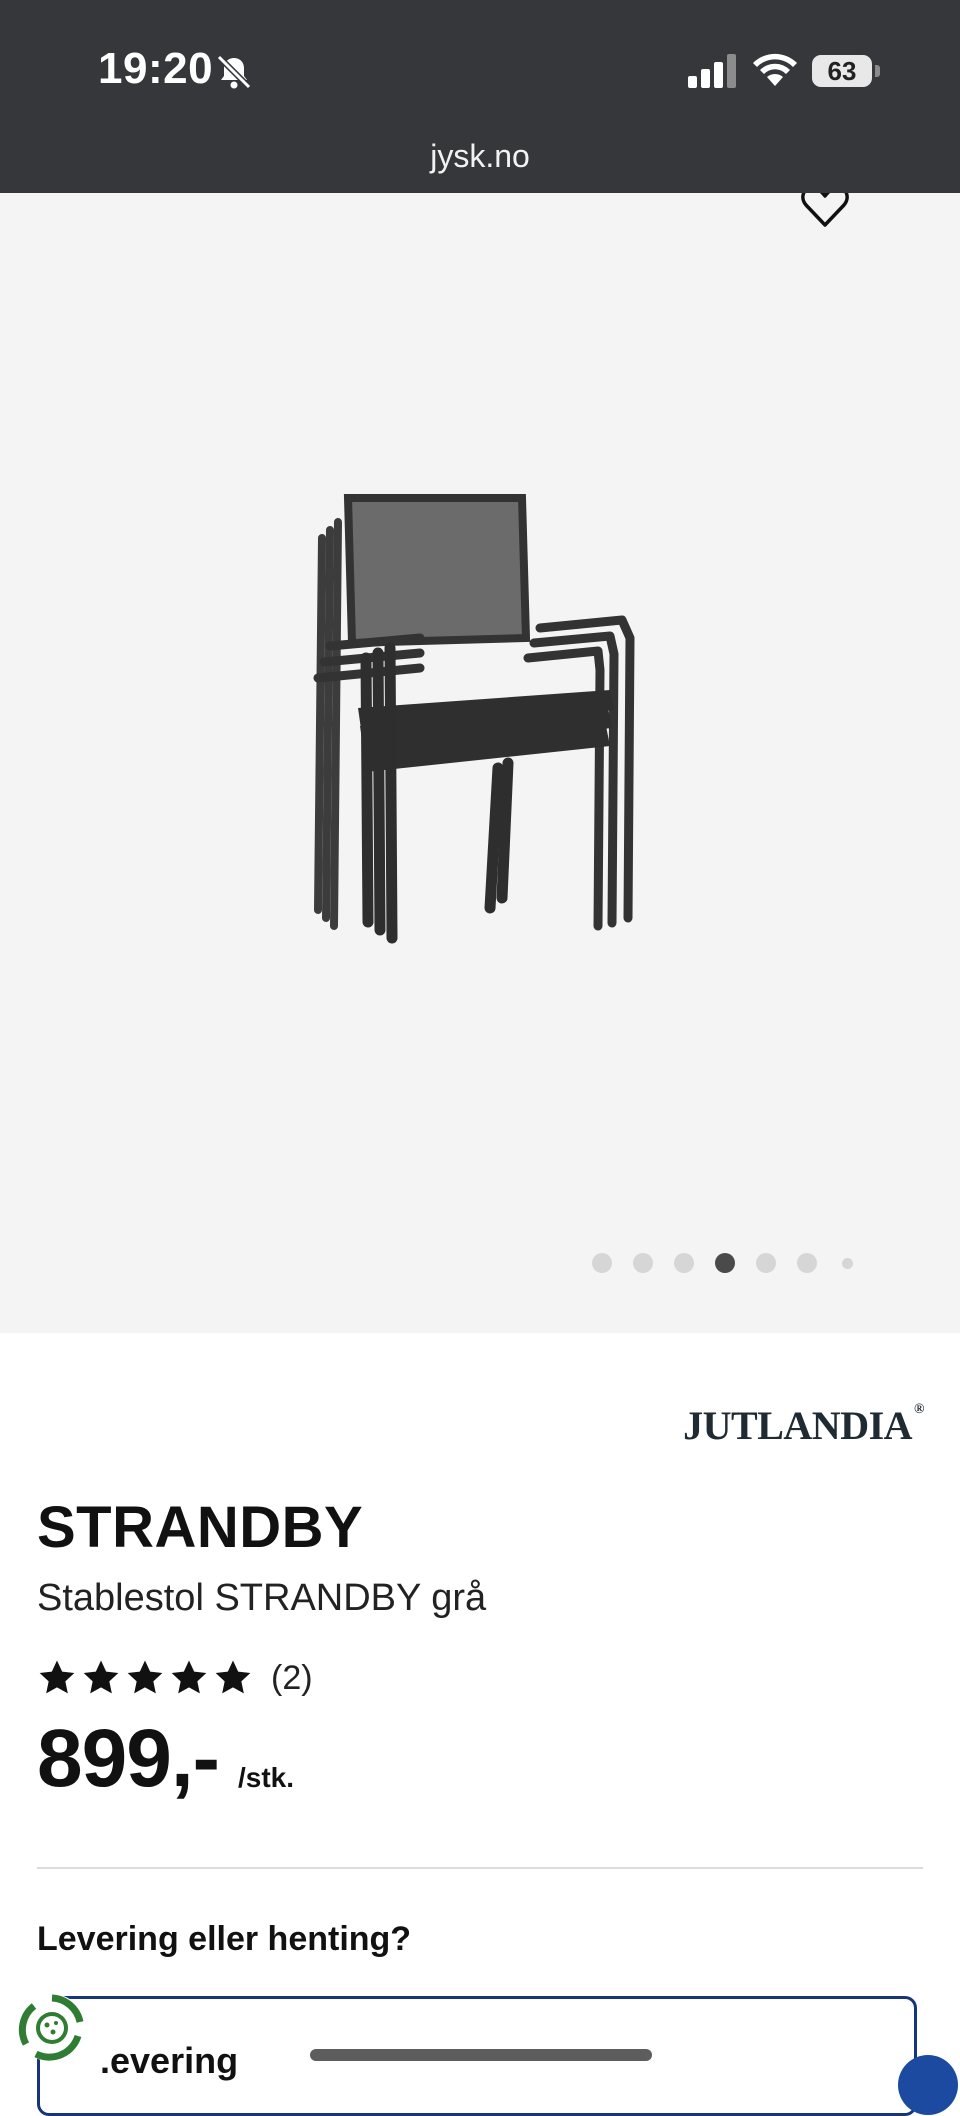  I want to click on delivery-option-label: .evering, so click(169, 2061).